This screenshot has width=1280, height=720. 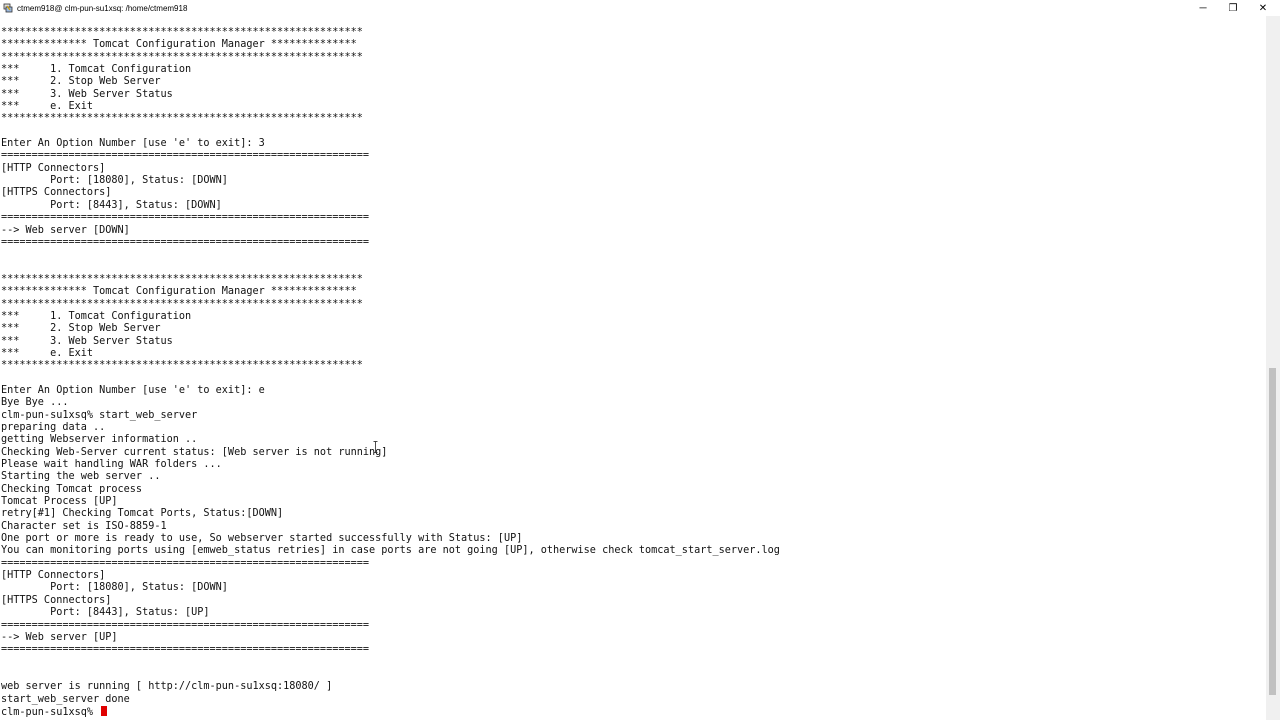 I want to click on scrollbar-thumb, so click(x=1272, y=531).